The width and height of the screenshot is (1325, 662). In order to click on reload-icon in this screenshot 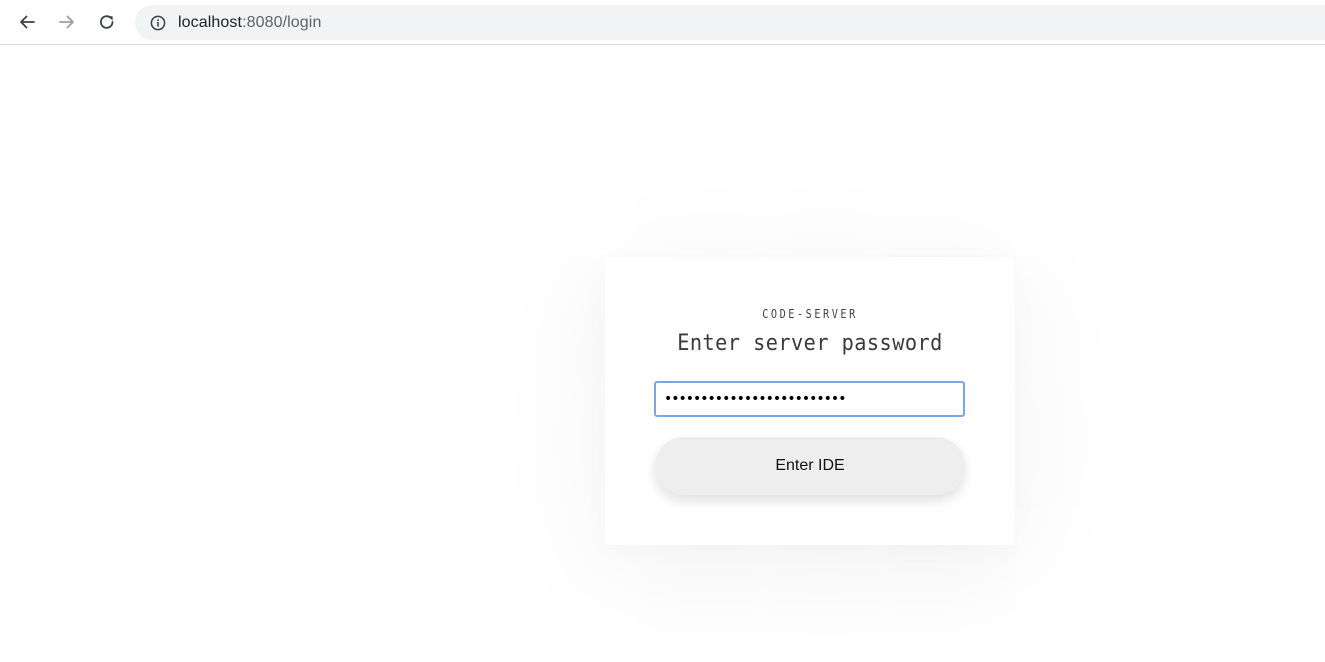, I will do `click(107, 22)`.